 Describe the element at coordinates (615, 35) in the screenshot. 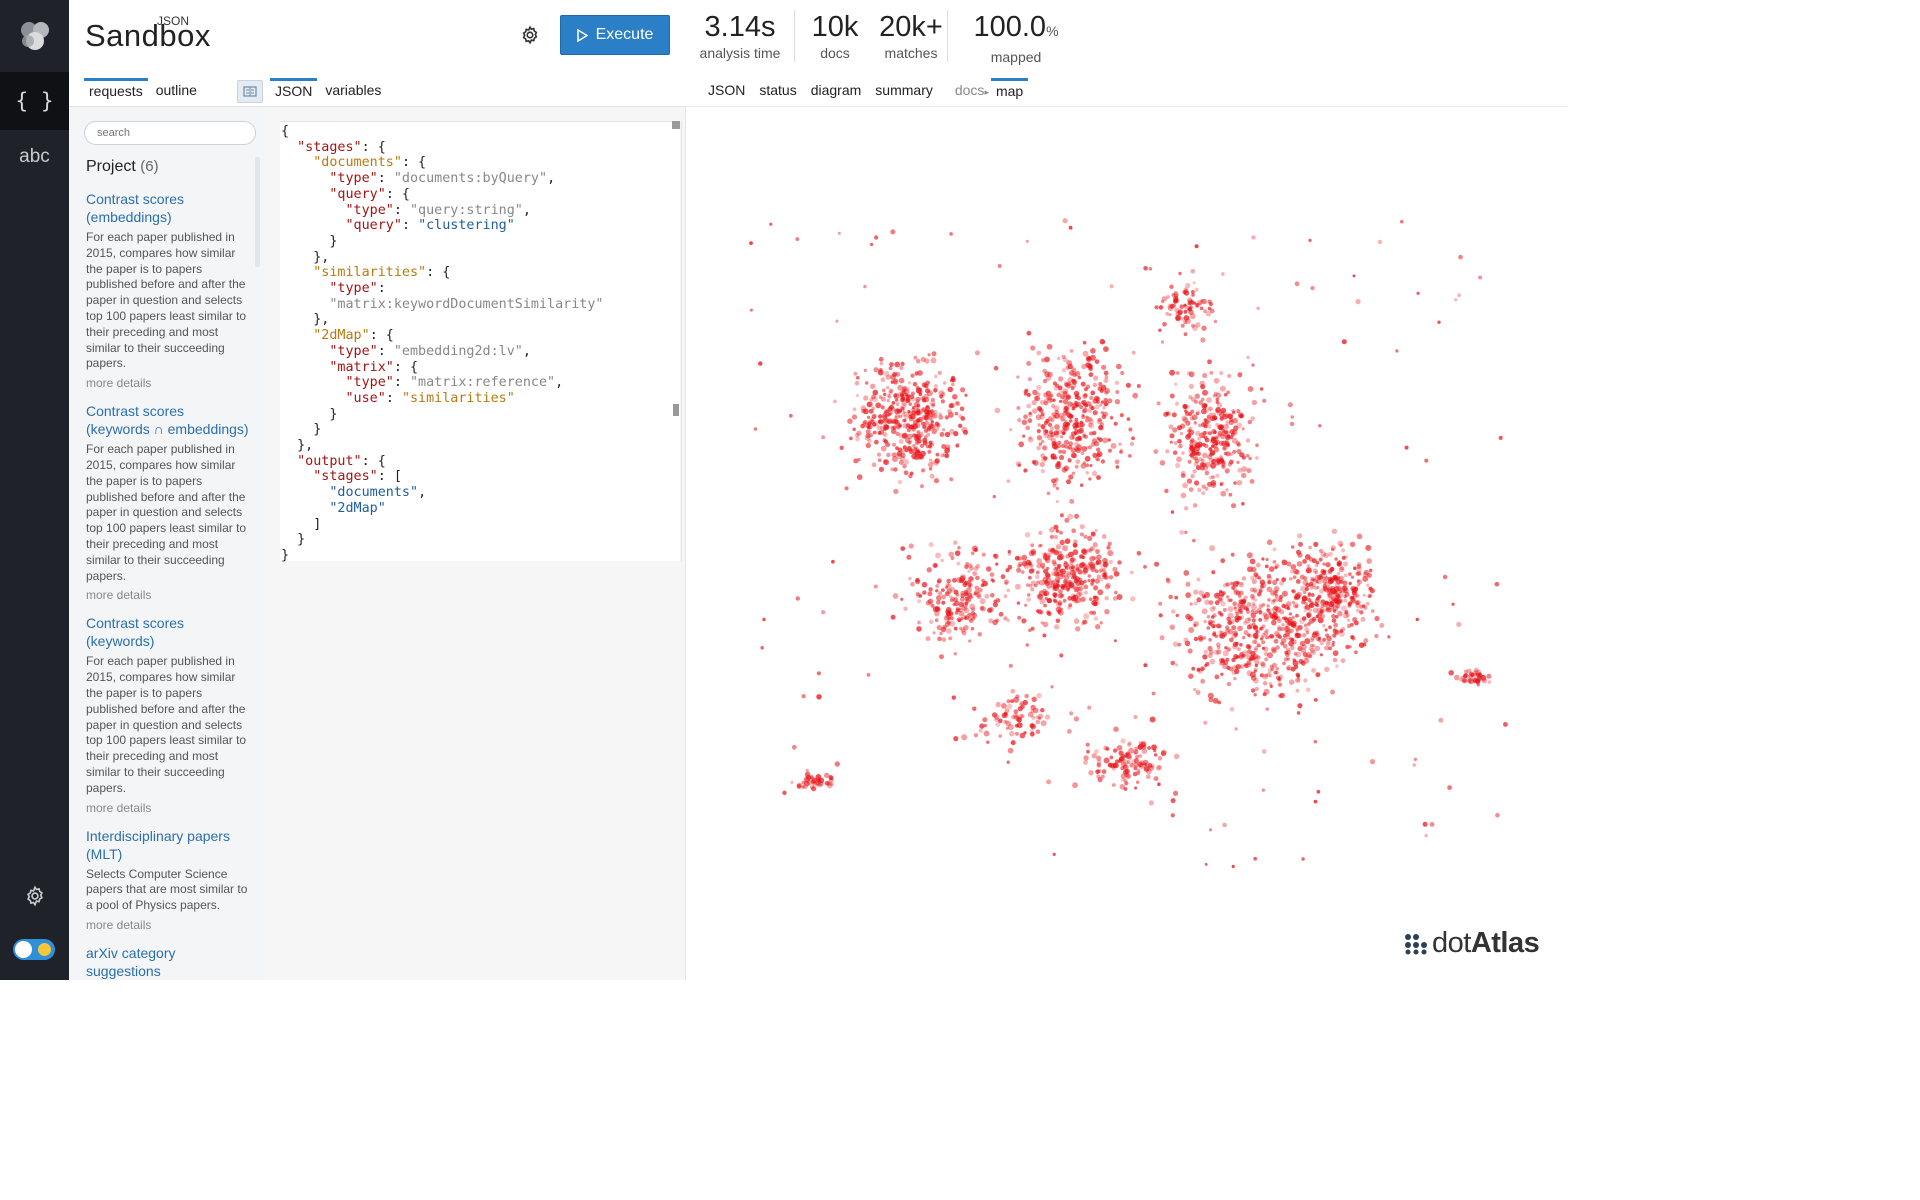

I see `execute-button: Execute` at that location.